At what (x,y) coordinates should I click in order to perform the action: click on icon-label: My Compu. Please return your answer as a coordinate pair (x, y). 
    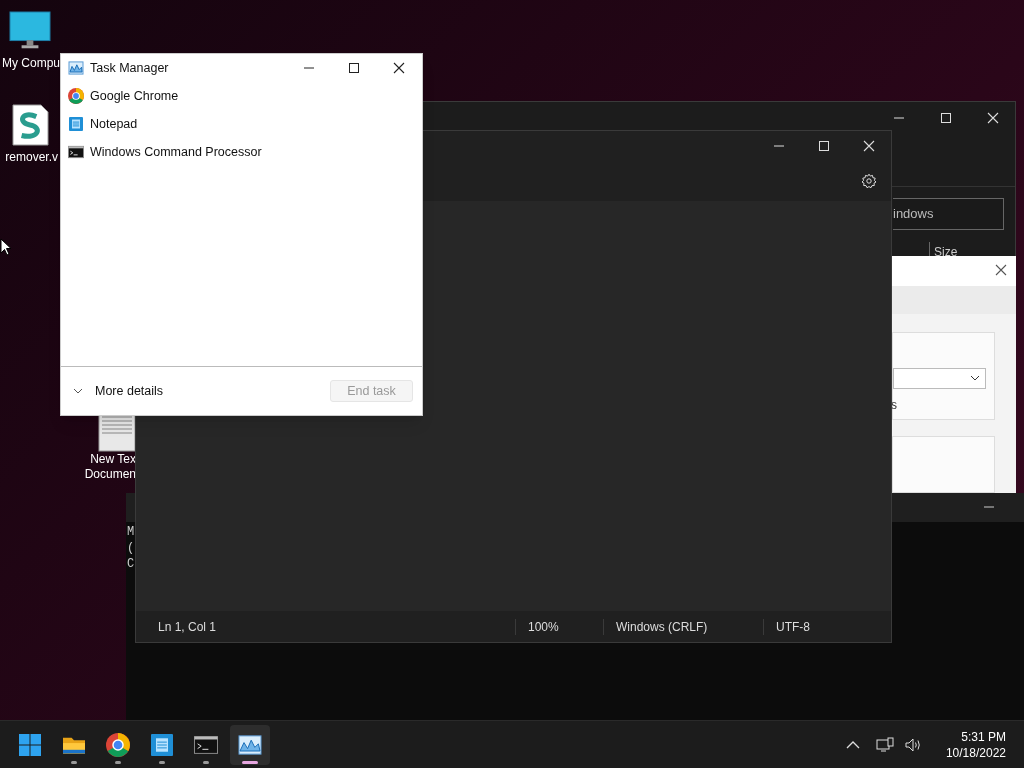
    Looking at the image, I should click on (30, 63).